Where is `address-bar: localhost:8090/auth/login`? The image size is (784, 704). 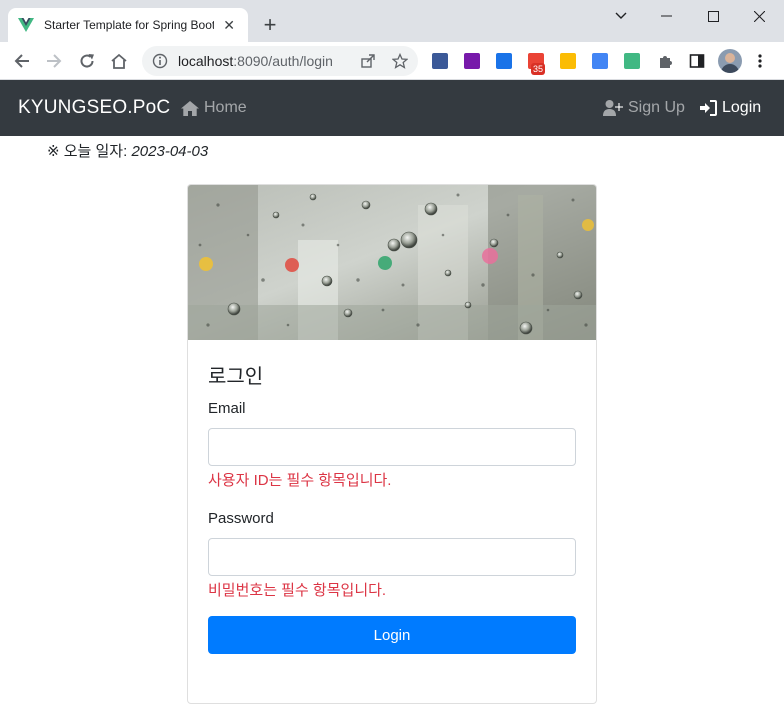 address-bar: localhost:8090/auth/login is located at coordinates (280, 61).